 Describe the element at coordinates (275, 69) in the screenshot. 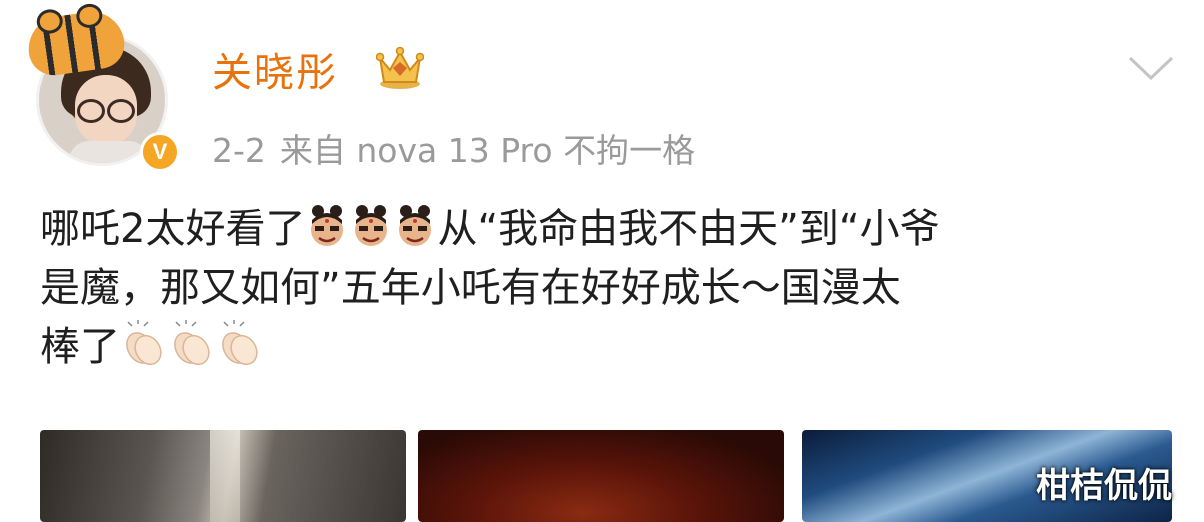

I see `username: 关晓彤` at that location.